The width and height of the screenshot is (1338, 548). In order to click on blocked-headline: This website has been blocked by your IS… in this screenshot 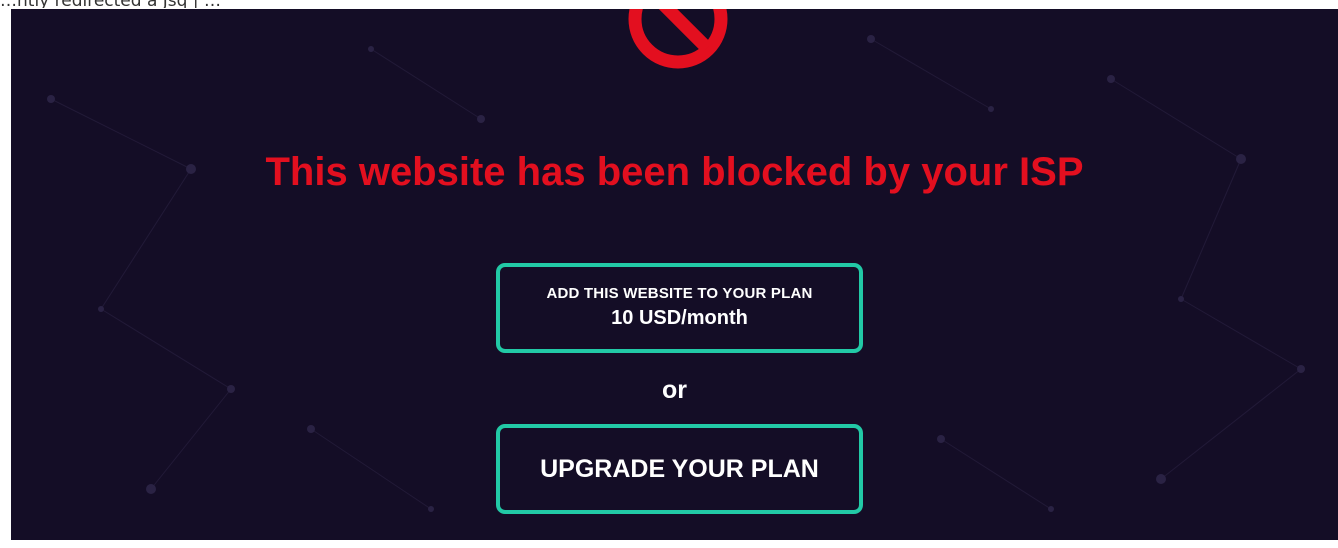, I will do `click(674, 172)`.